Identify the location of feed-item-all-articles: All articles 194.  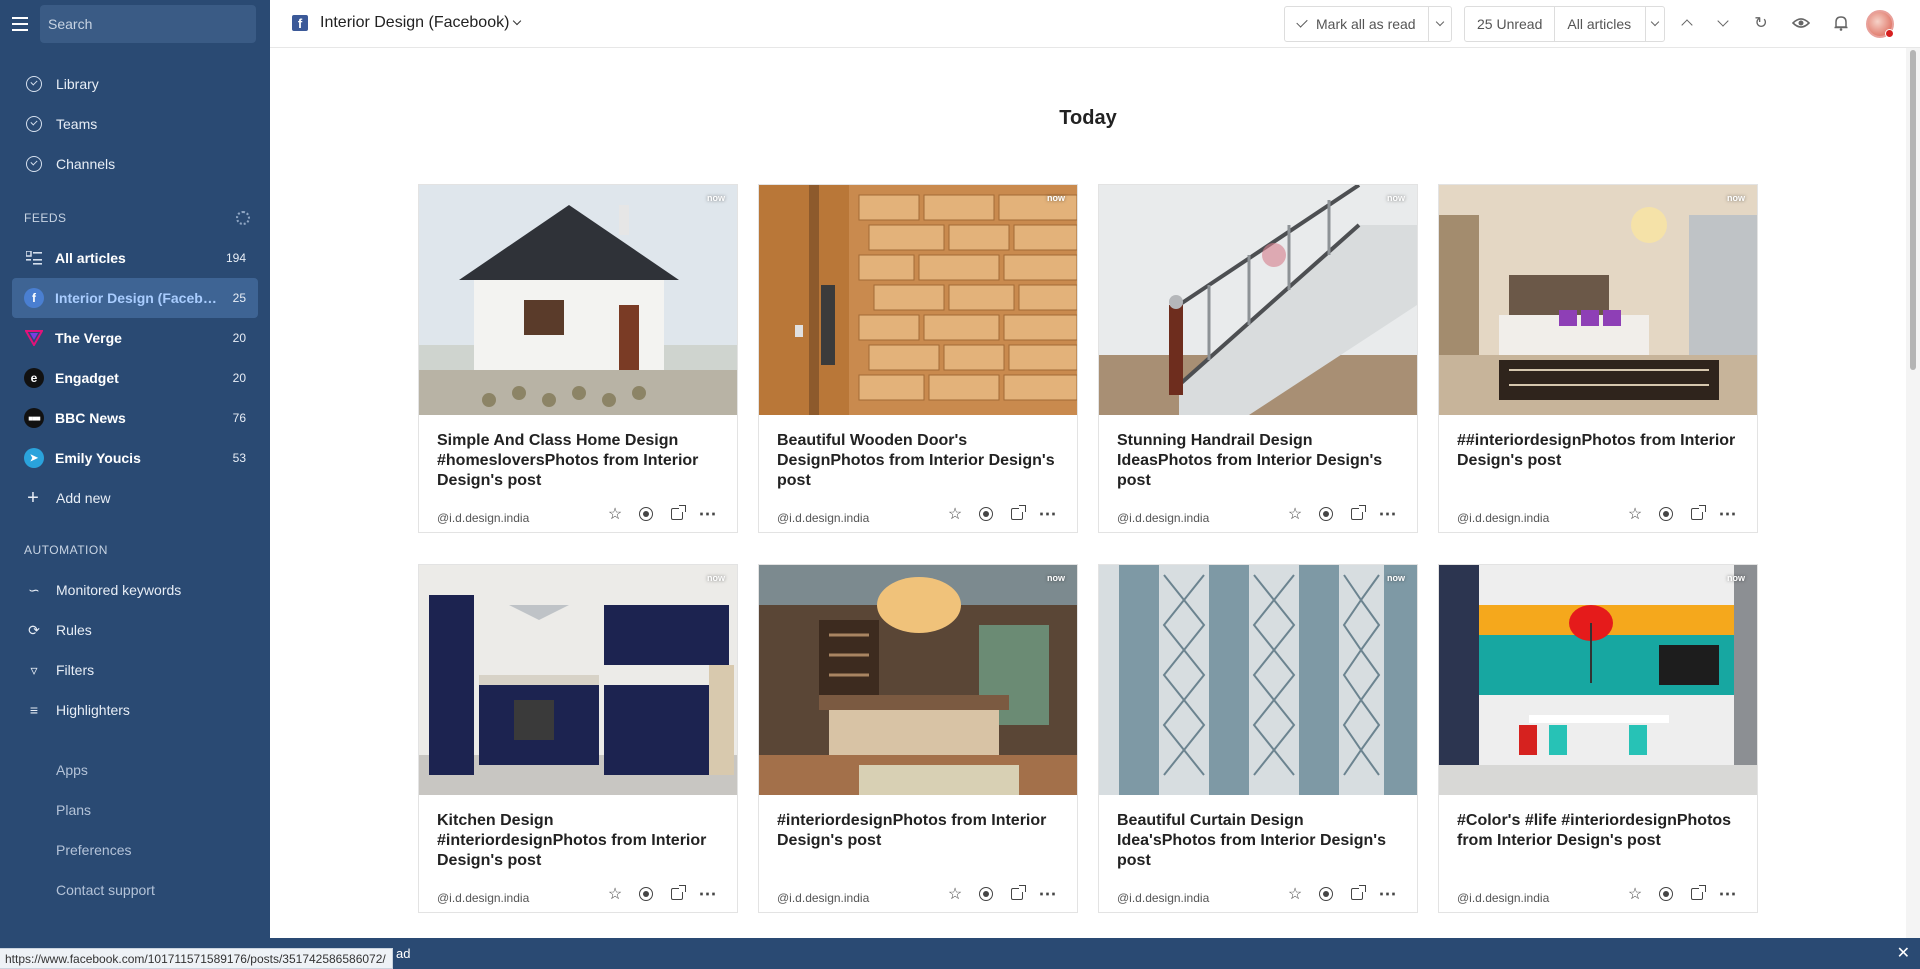
(135, 258).